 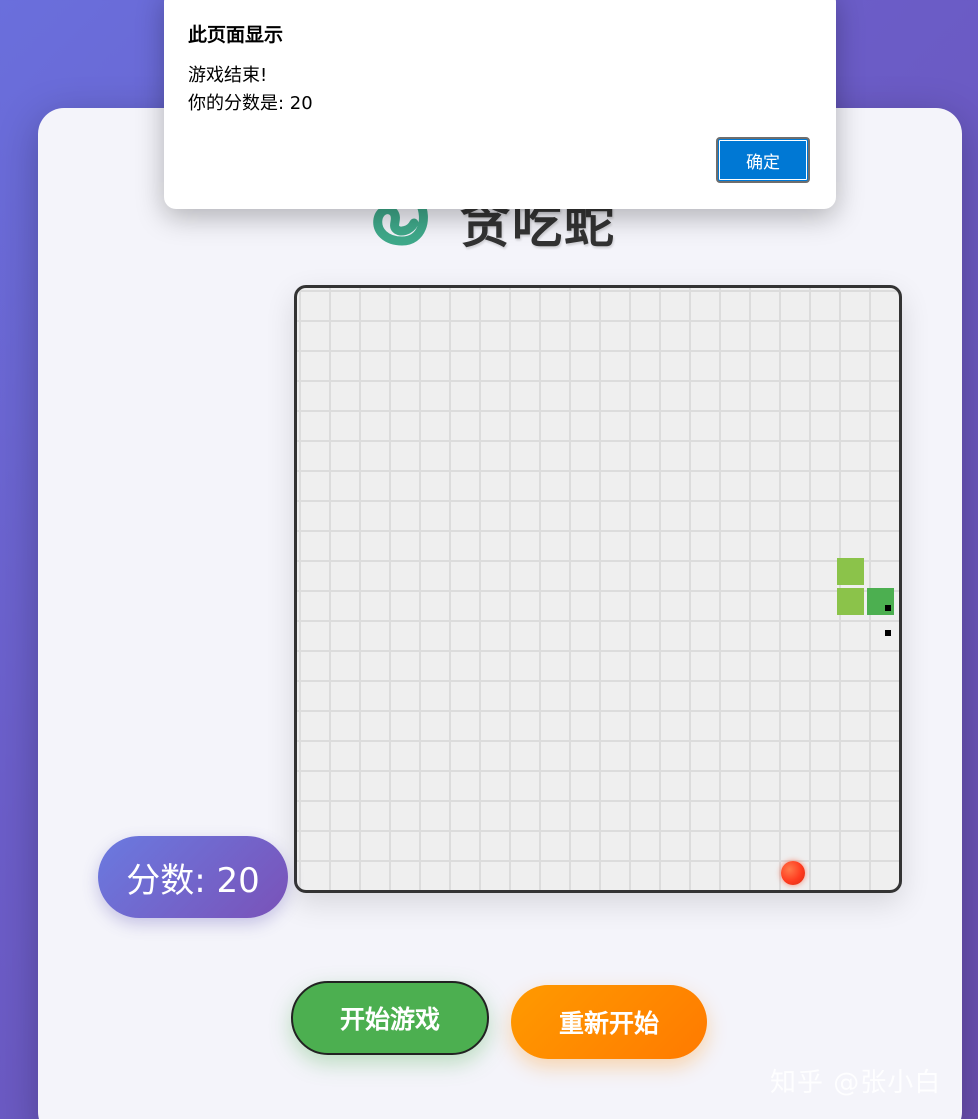 I want to click on food-apple, so click(x=793, y=873).